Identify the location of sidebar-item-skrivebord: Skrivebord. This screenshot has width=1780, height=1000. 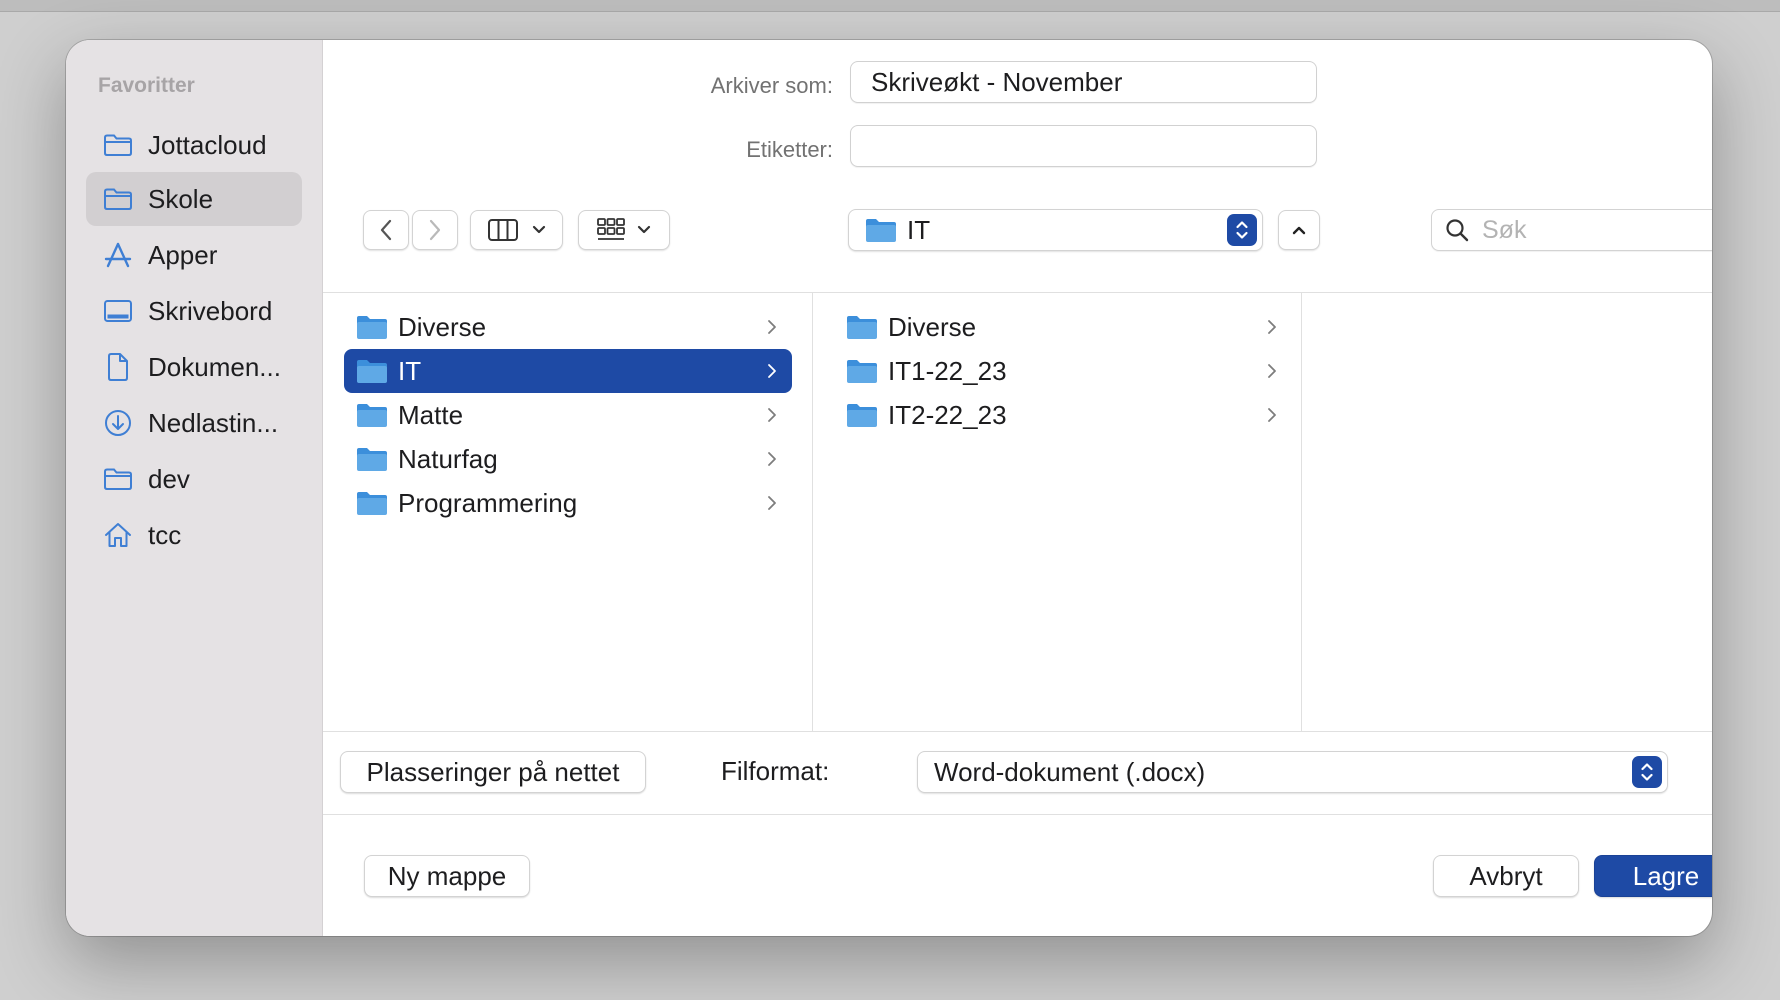
(194, 311).